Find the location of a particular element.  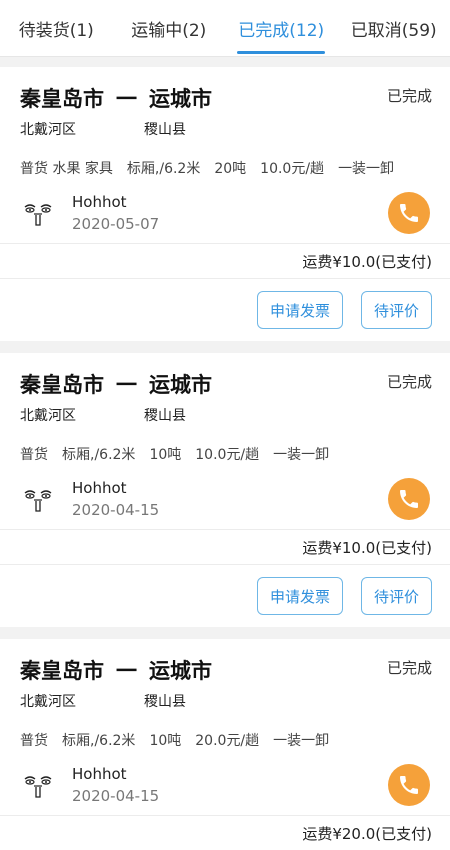

fee-row: 运费¥20.0(已支付) is located at coordinates (225, 832).